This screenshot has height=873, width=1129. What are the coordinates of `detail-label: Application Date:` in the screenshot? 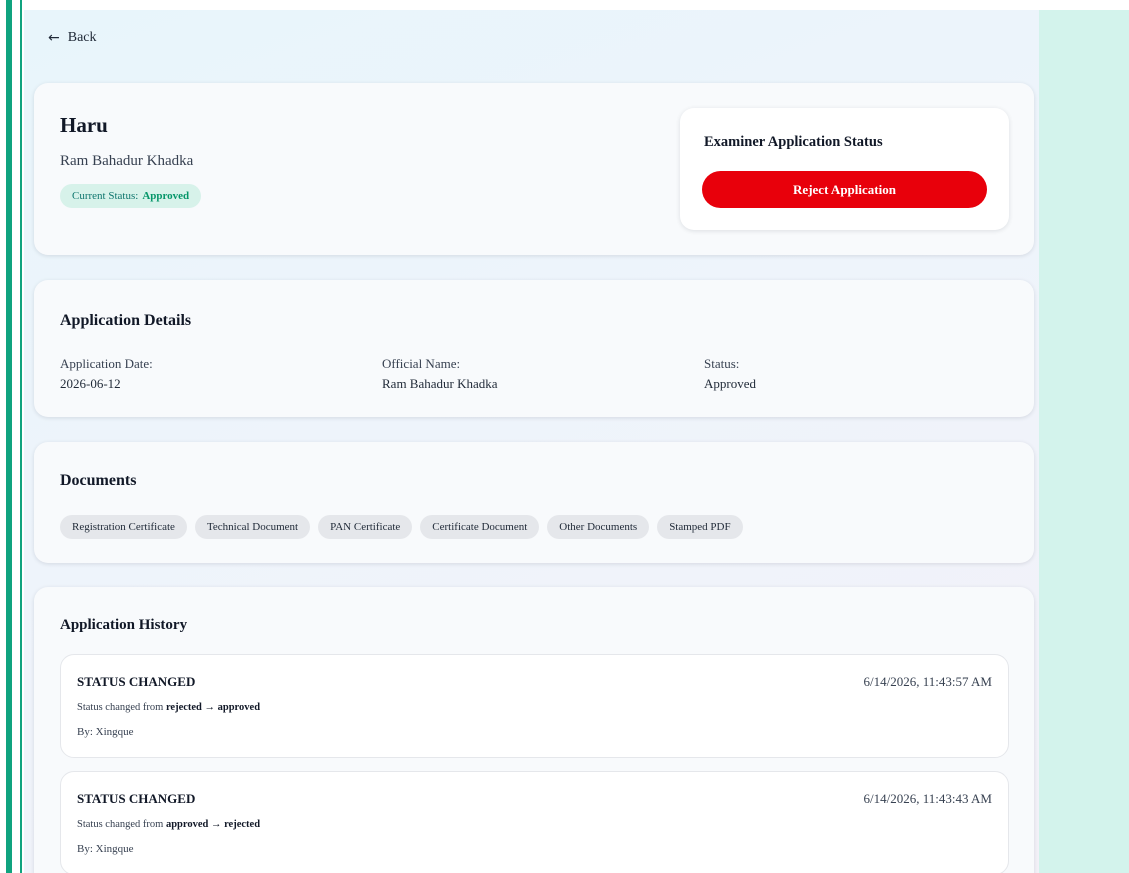 It's located at (106, 363).